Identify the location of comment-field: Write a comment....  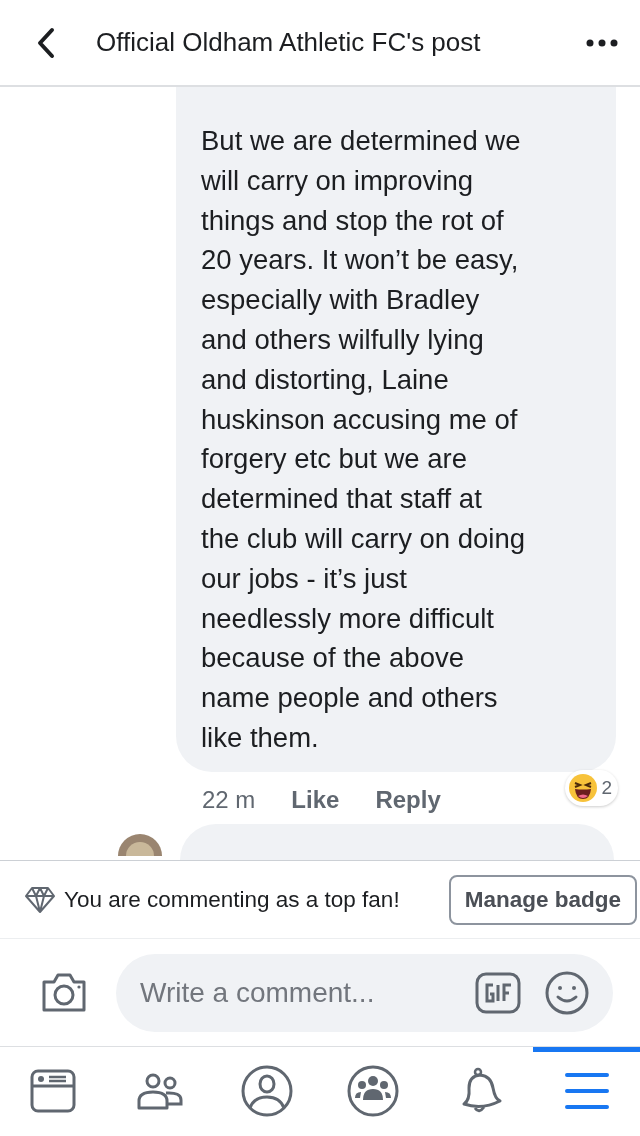
(364, 992).